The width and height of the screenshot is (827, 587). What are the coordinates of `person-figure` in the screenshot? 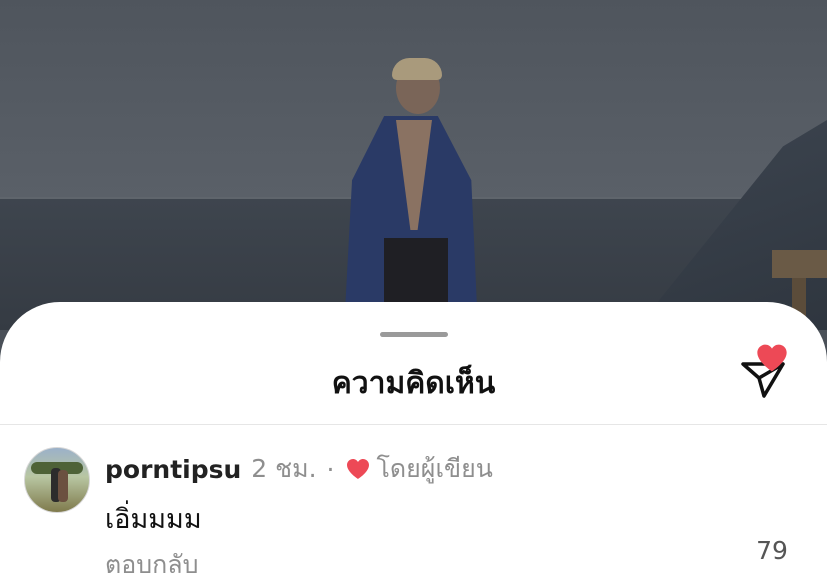 It's located at (415, 194).